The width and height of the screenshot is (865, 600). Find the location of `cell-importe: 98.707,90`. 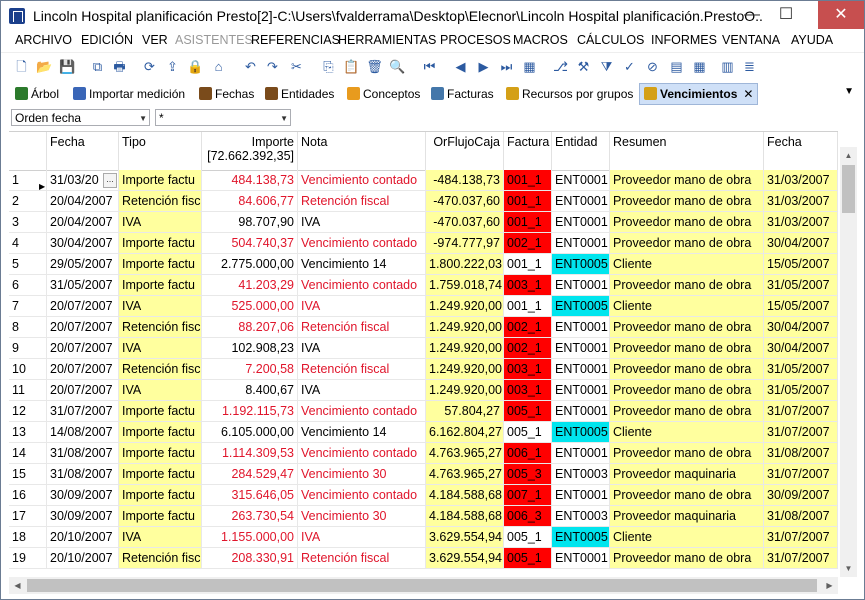

cell-importe: 98.707,90 is located at coordinates (250, 222).